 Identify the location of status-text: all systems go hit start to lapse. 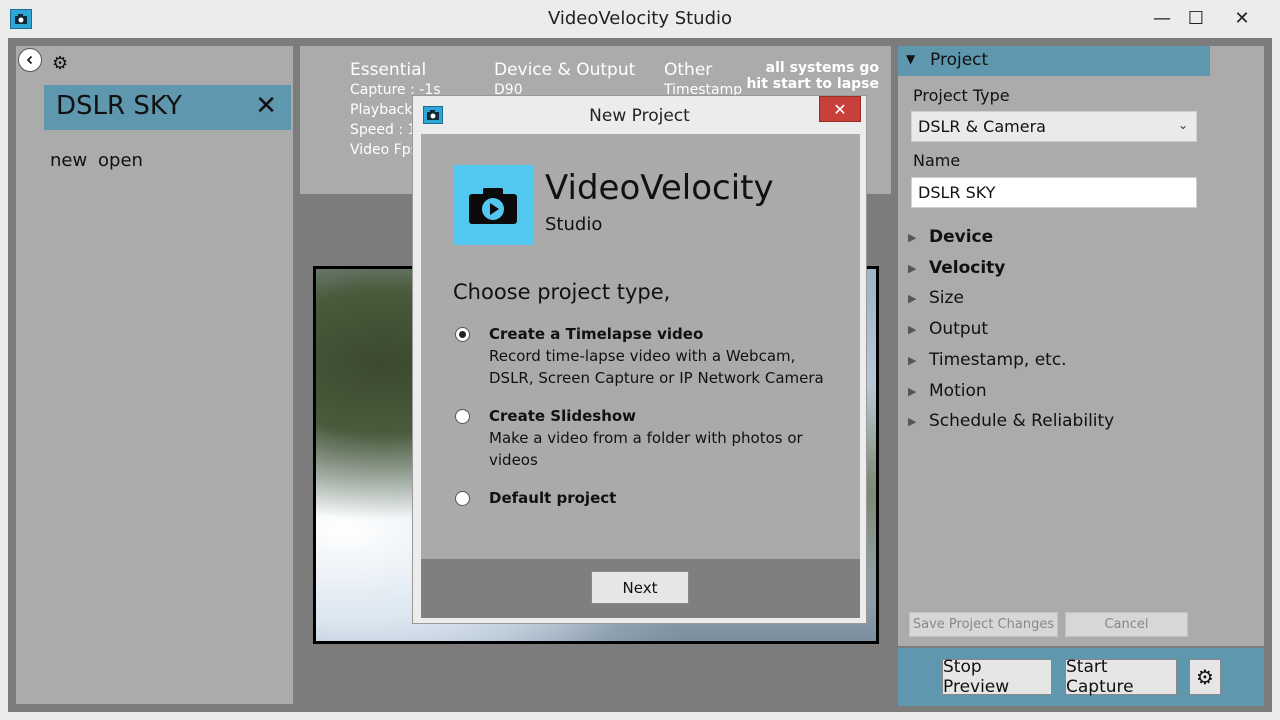
(812, 76).